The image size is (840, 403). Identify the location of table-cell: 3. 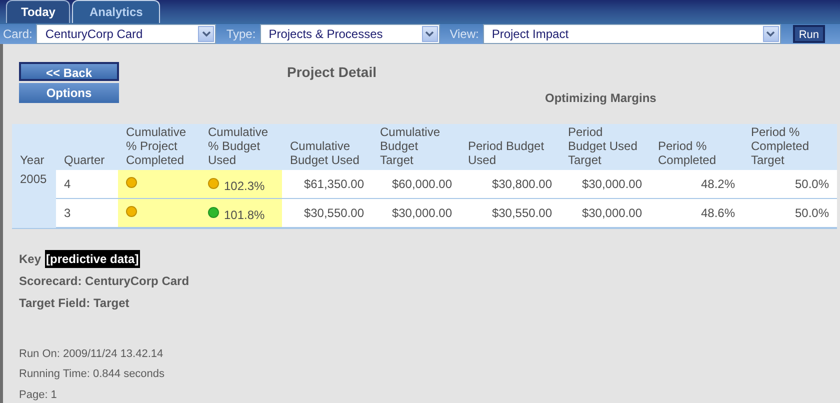
(67, 213).